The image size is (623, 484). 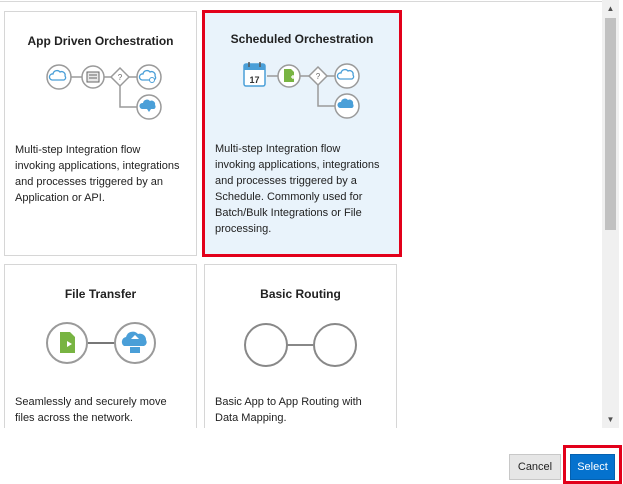 I want to click on vertical-scrollbar: ▲ ▼, so click(x=610, y=214).